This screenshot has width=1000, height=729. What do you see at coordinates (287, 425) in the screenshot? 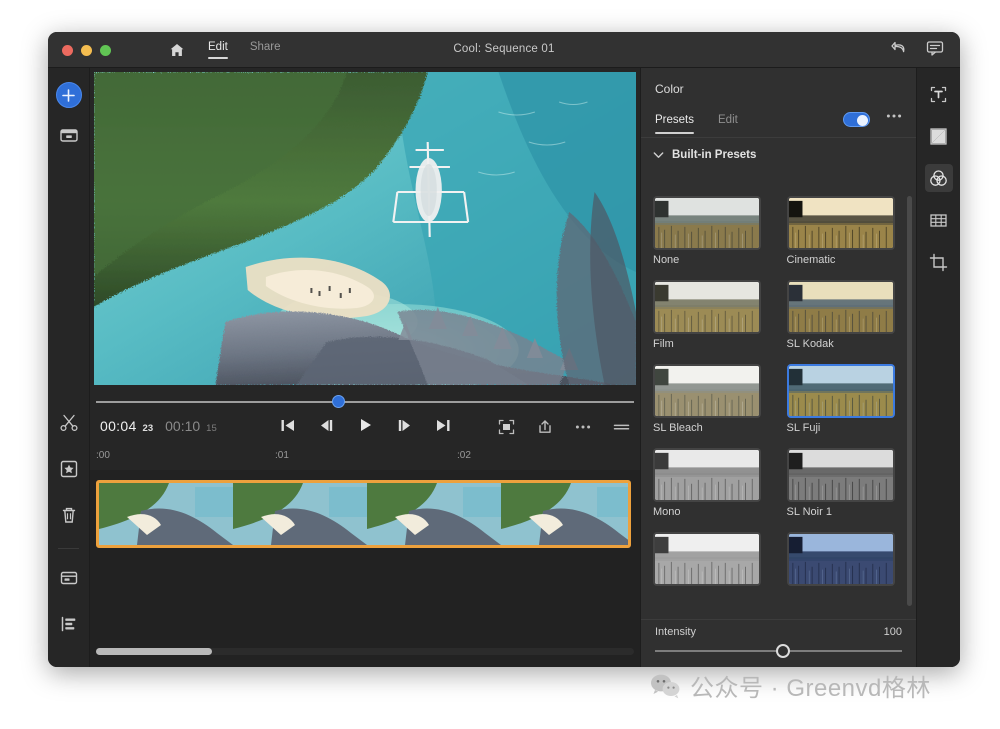
I see `skip-start-icon` at bounding box center [287, 425].